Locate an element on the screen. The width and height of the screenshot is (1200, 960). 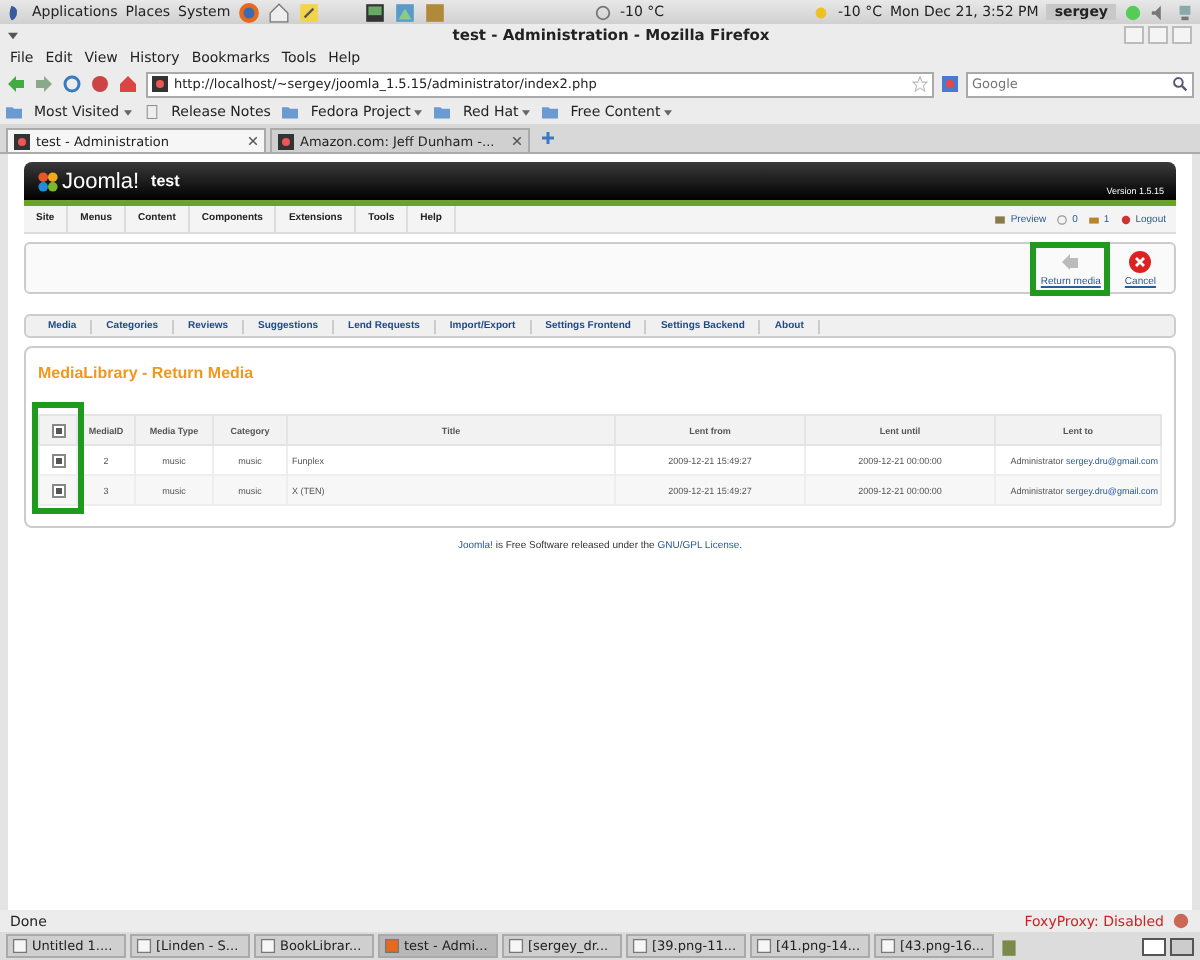
notepad-icon is located at coordinates (309, 12).